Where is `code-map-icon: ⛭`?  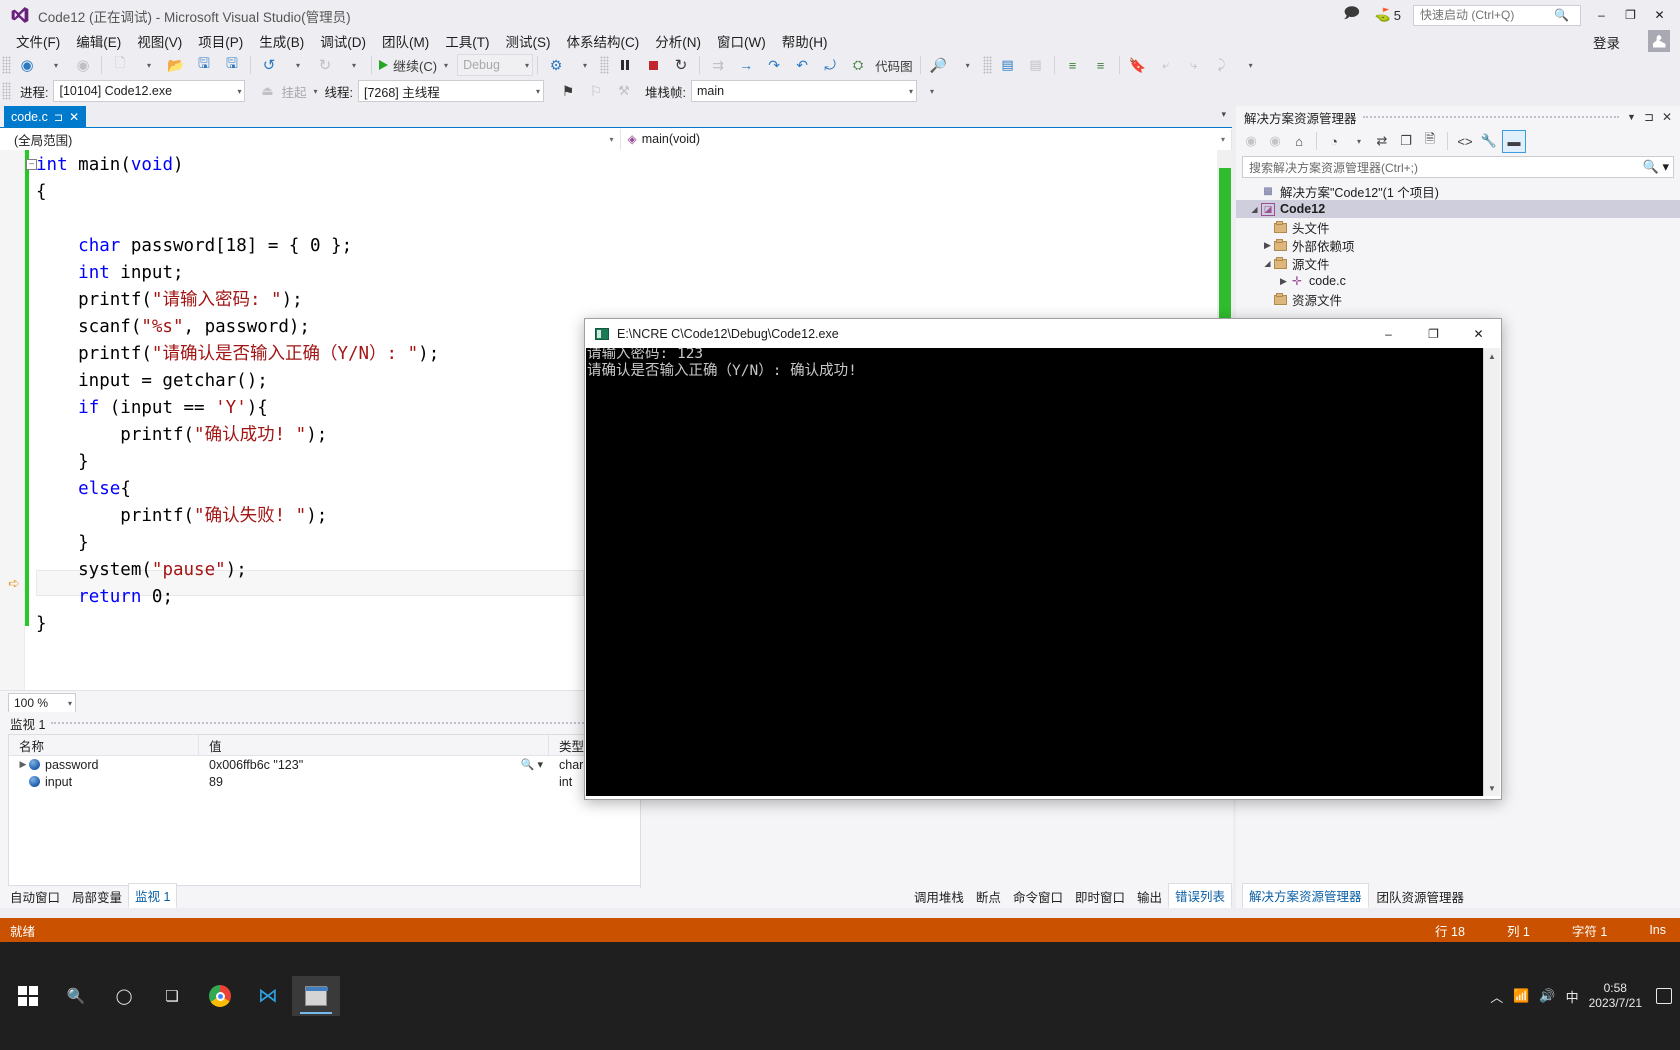 code-map-icon: ⛭ is located at coordinates (858, 65).